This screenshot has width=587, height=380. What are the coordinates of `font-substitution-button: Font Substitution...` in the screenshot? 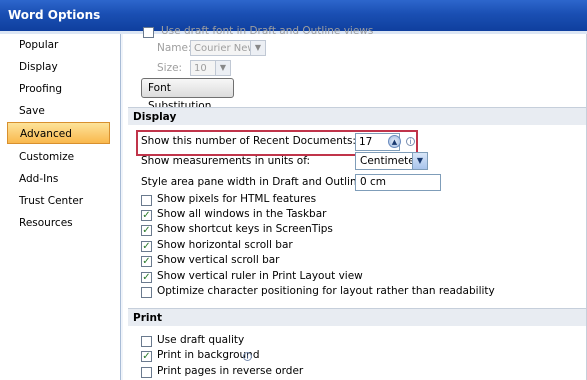 It's located at (187, 95).